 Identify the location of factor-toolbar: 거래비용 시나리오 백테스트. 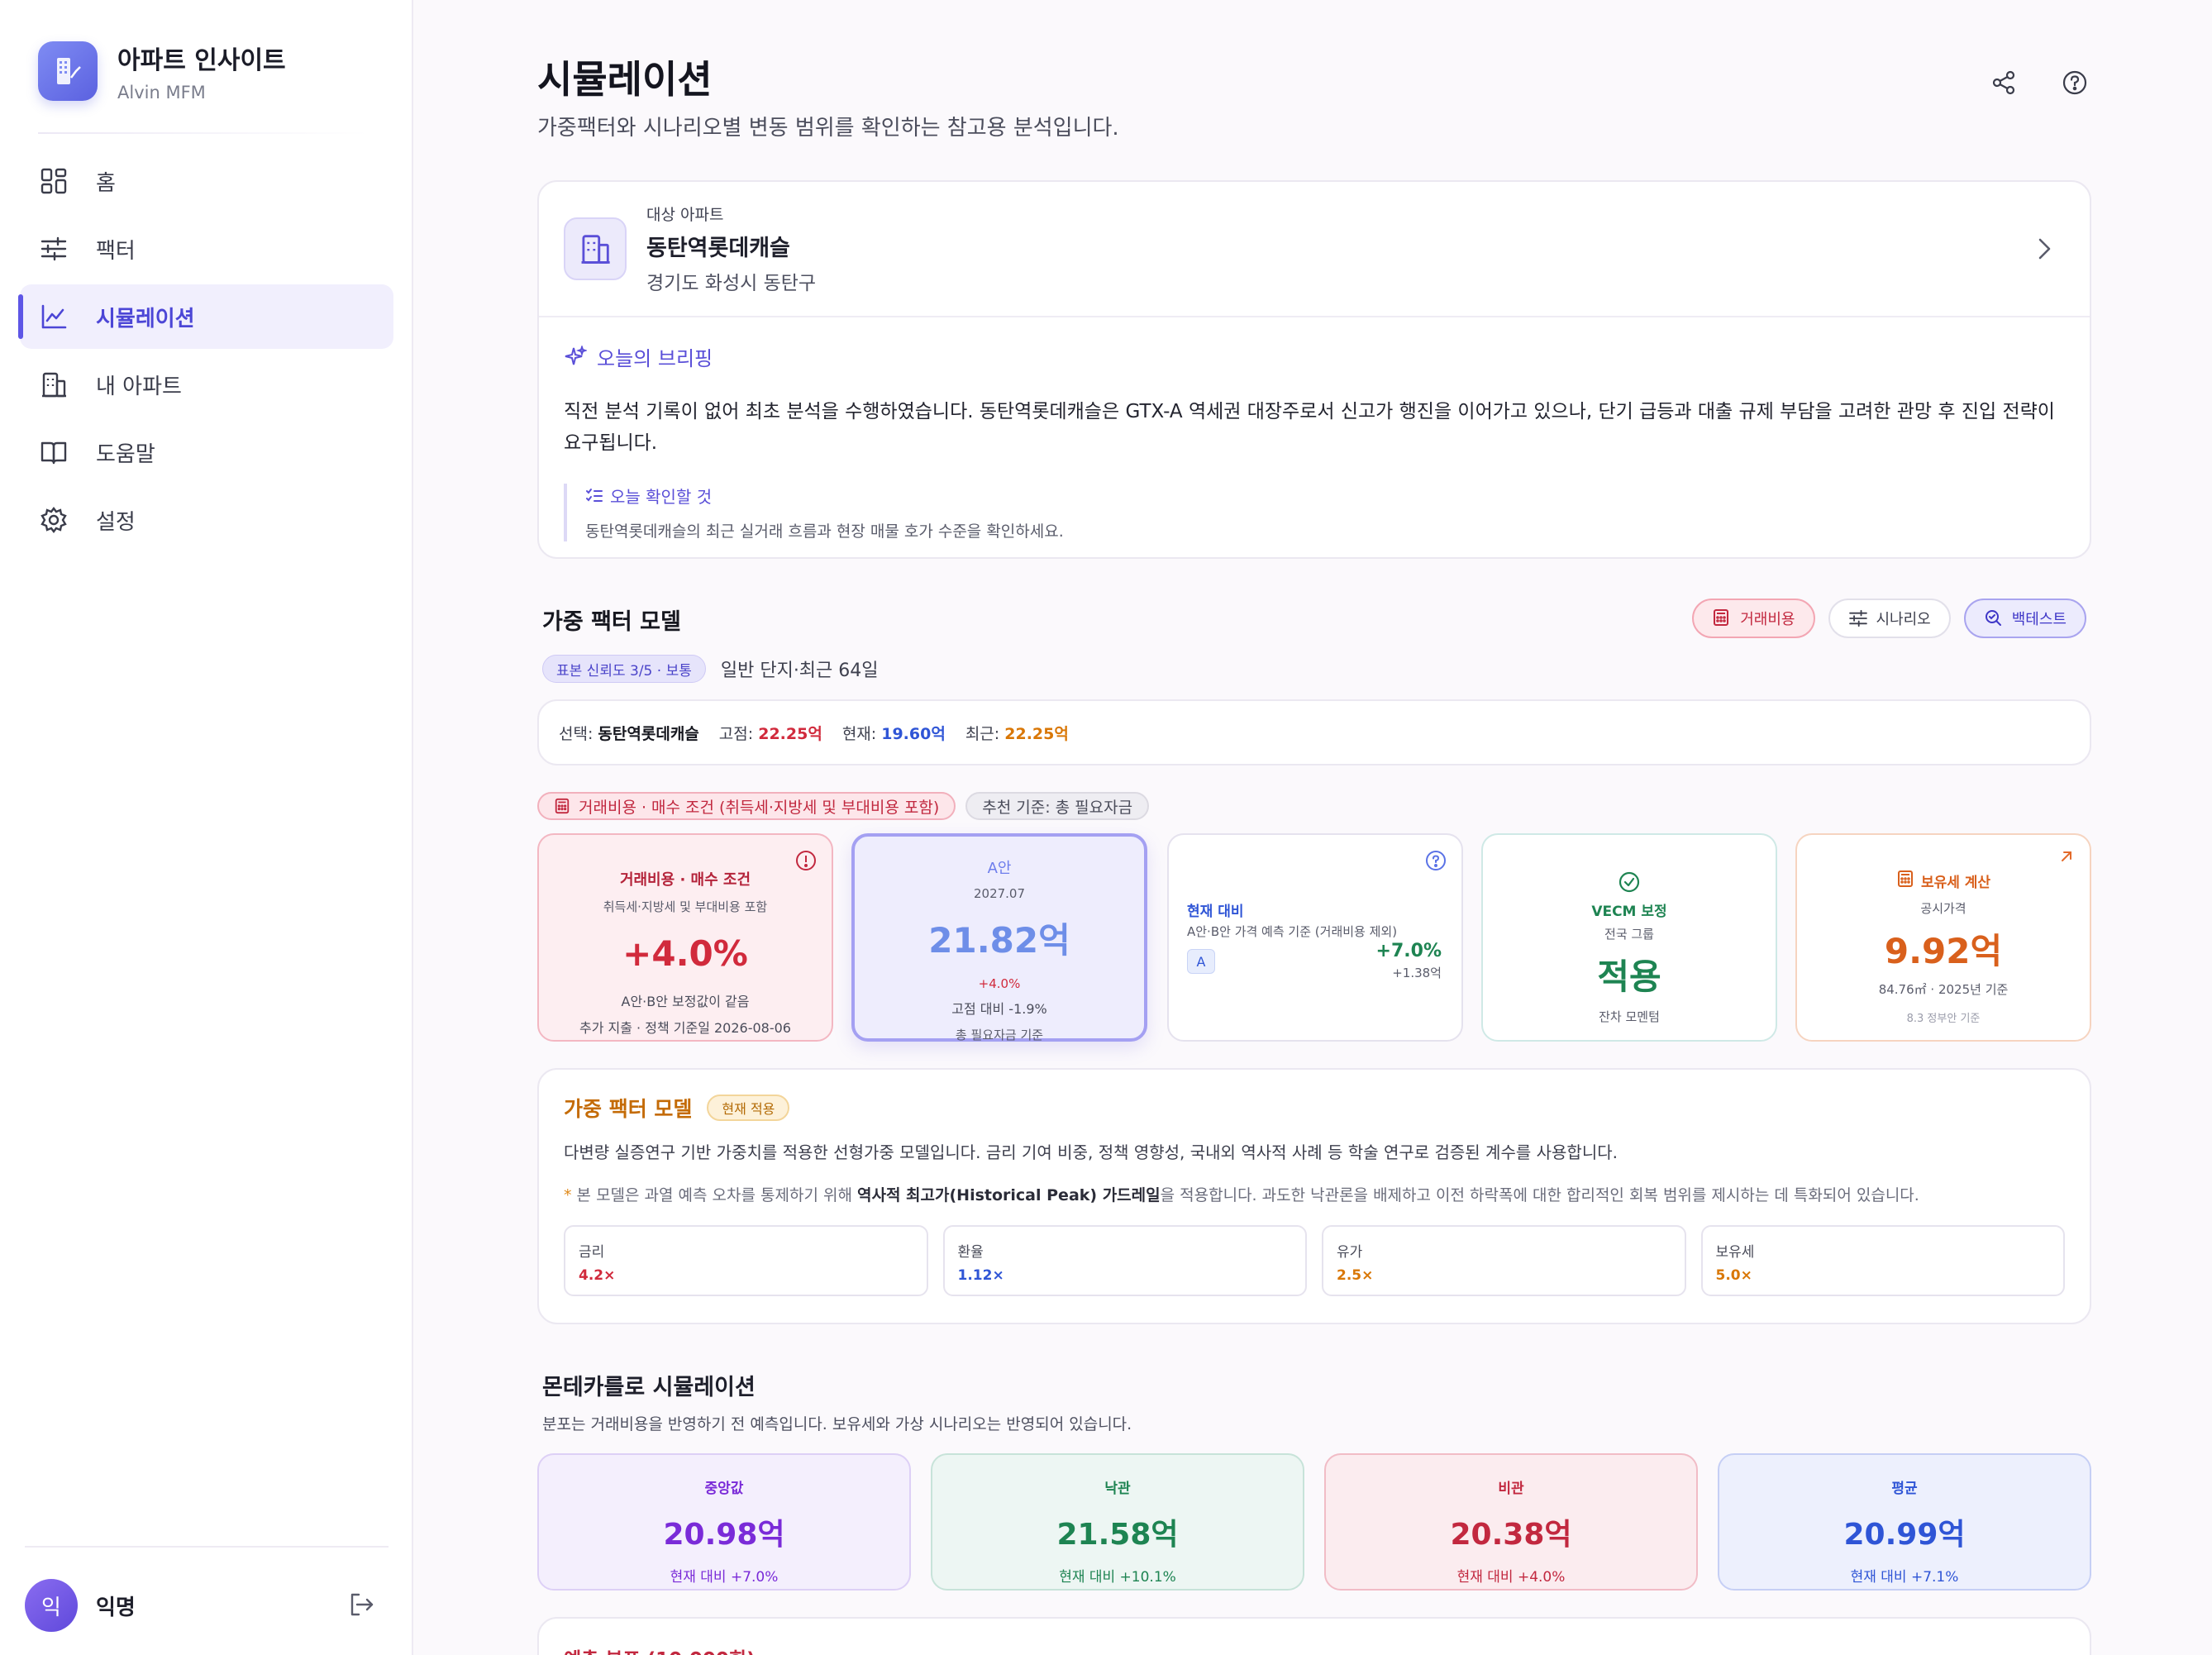
(1889, 619).